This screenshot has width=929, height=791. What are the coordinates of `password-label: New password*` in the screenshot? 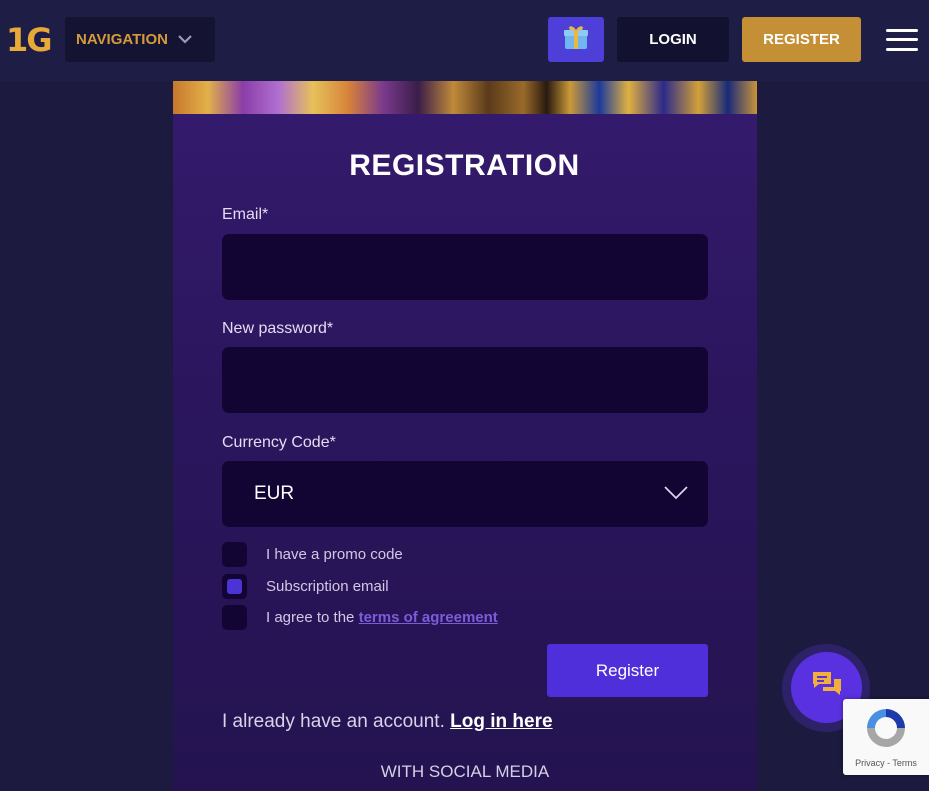 It's located at (278, 328).